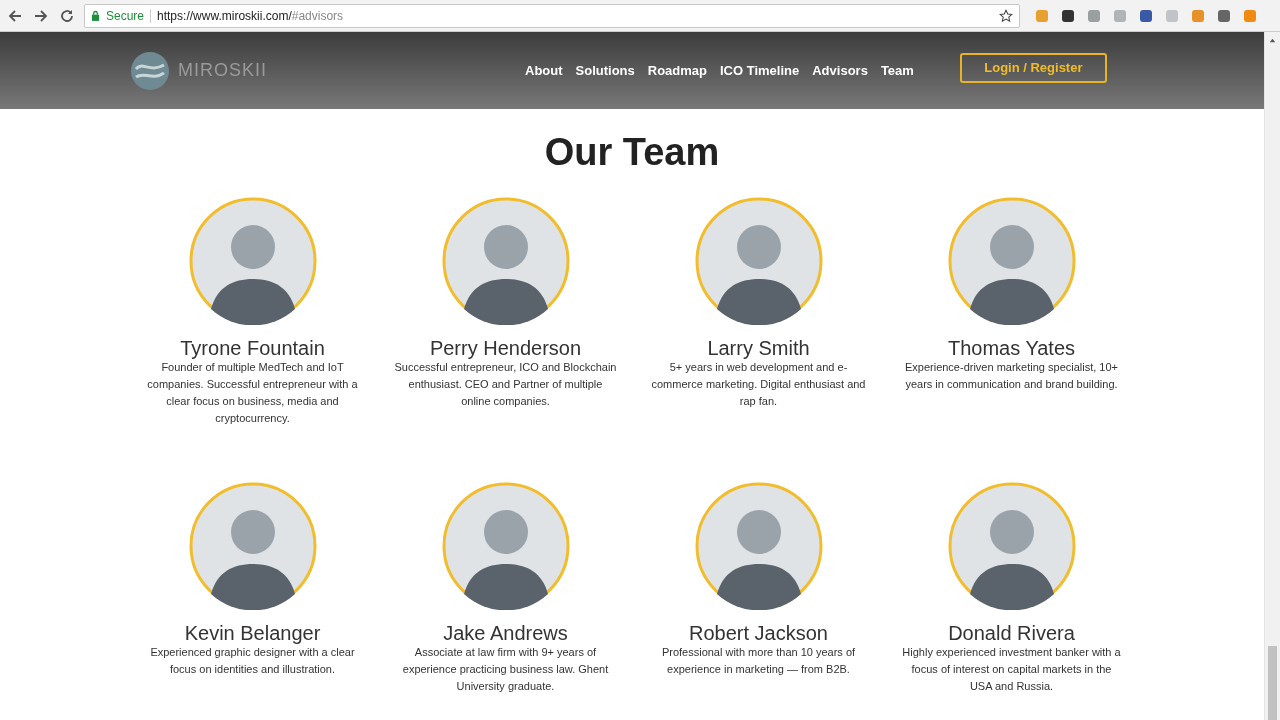 This screenshot has height=720, width=1280. What do you see at coordinates (758, 661) in the screenshot?
I see `member-bio: Professional with more than 10 years of experience in marketing — from B2B.` at bounding box center [758, 661].